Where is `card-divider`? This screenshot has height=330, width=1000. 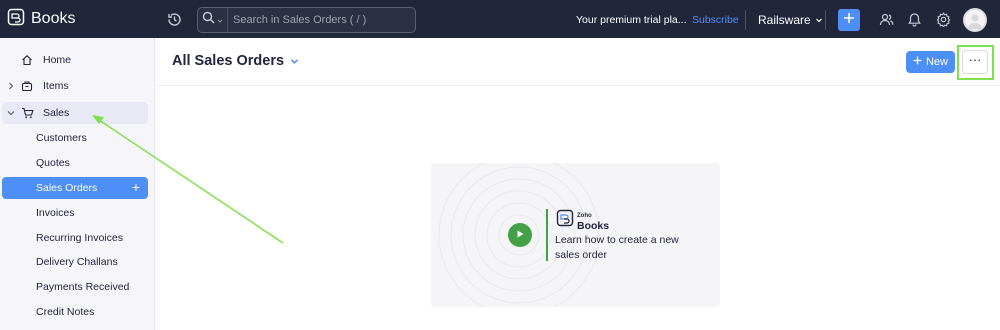
card-divider is located at coordinates (547, 235).